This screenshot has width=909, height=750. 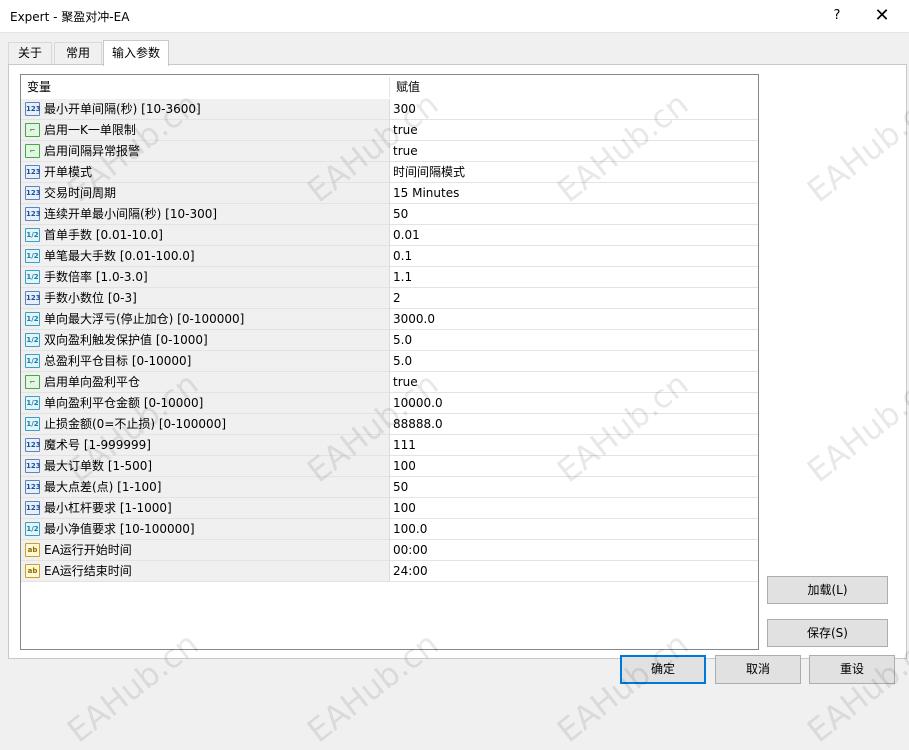 I want to click on param-name-cell: 123 最大点差(点) [1-100], so click(x=205, y=487).